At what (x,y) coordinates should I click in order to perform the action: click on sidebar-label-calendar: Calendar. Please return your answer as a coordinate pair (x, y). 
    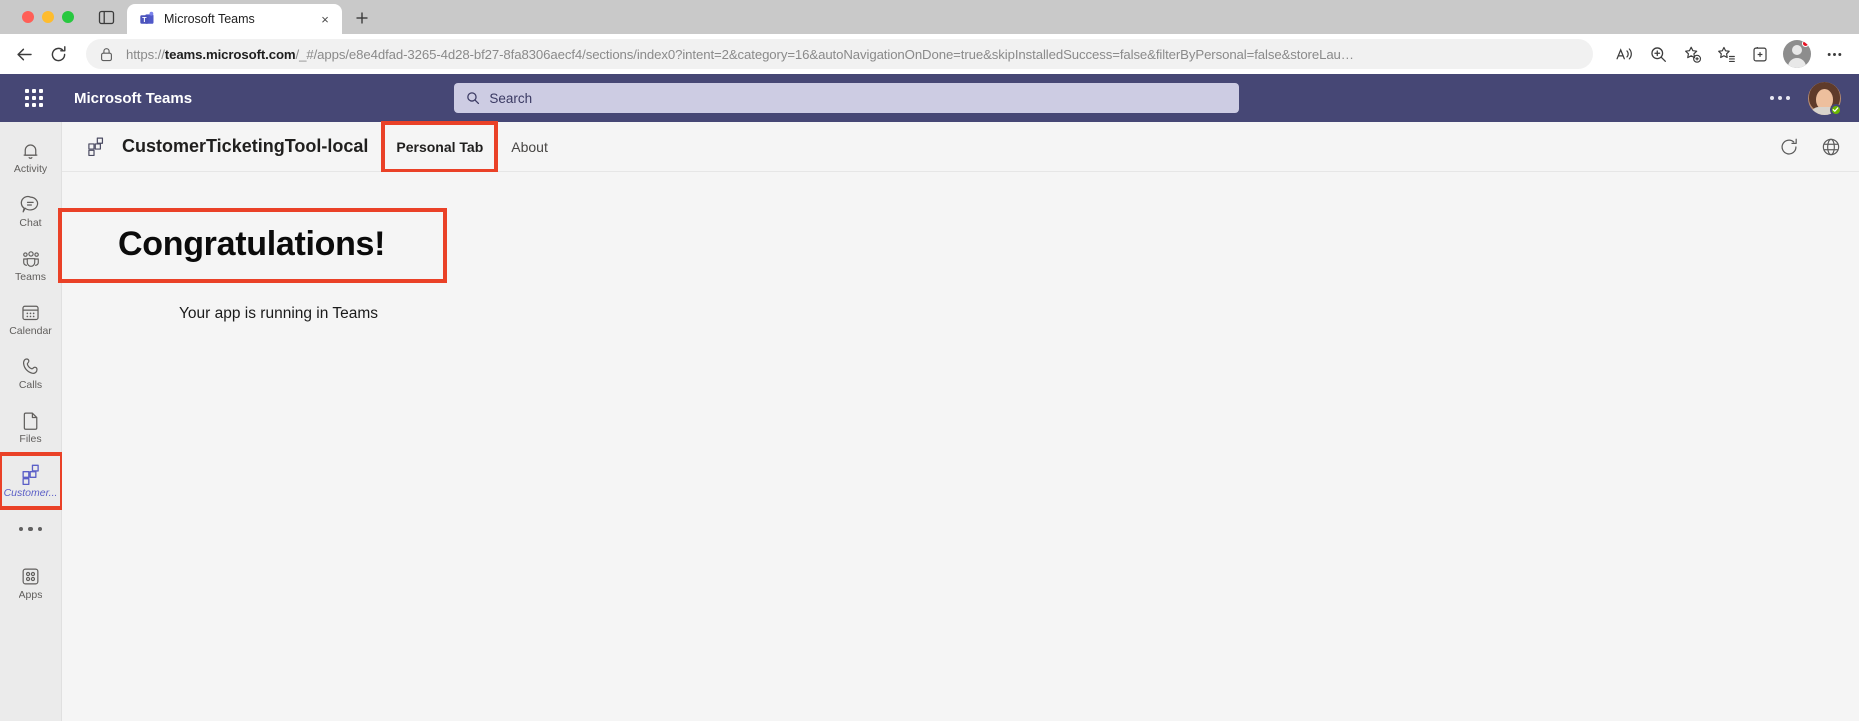
    Looking at the image, I should click on (30, 331).